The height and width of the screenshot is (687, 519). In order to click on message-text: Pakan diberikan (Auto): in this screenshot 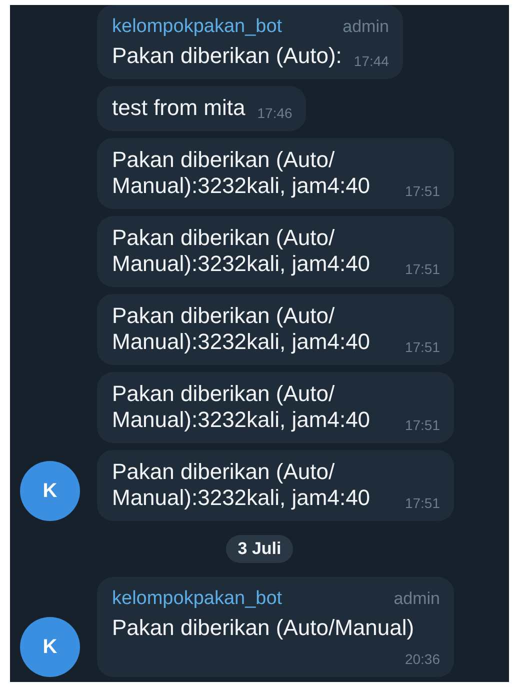, I will do `click(227, 55)`.